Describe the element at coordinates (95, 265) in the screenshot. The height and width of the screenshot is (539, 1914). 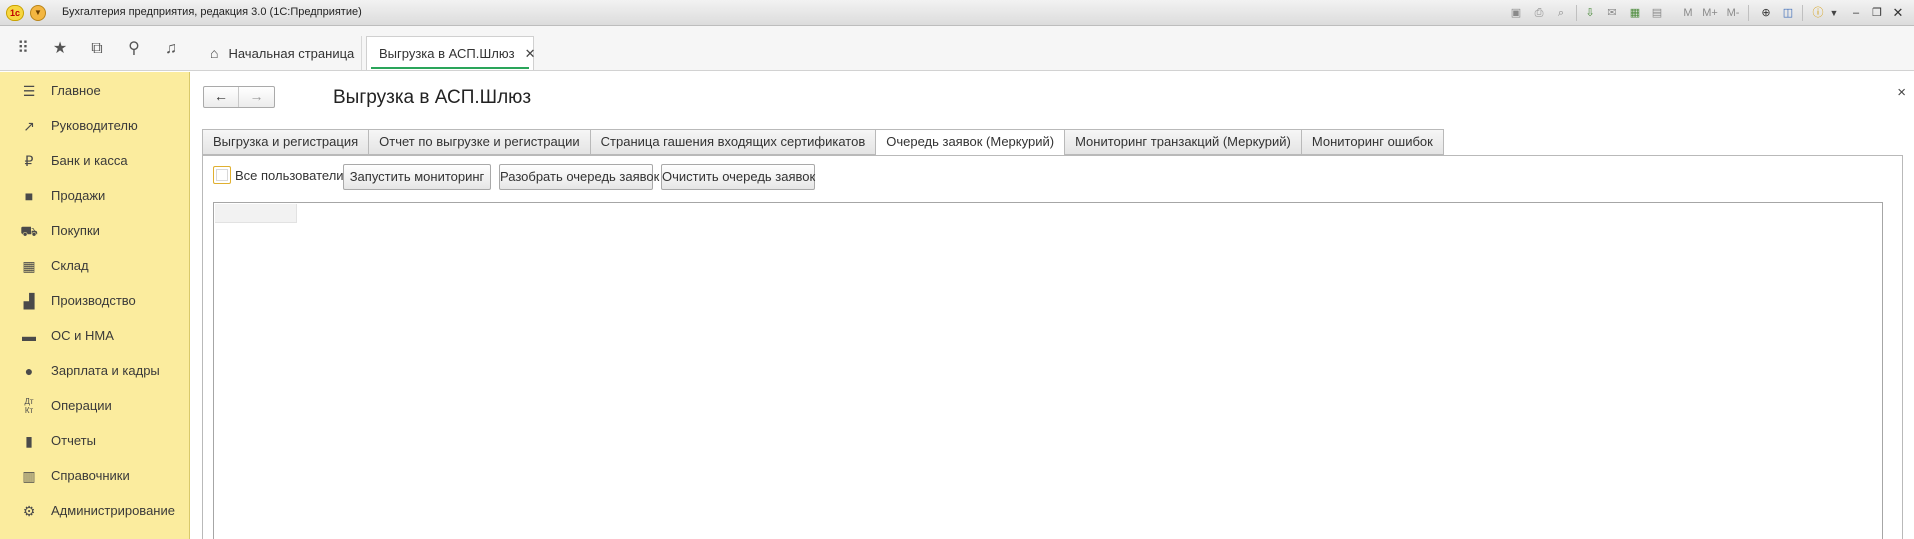
I see `sidebar-item-warehouse: ▦ Склад` at that location.